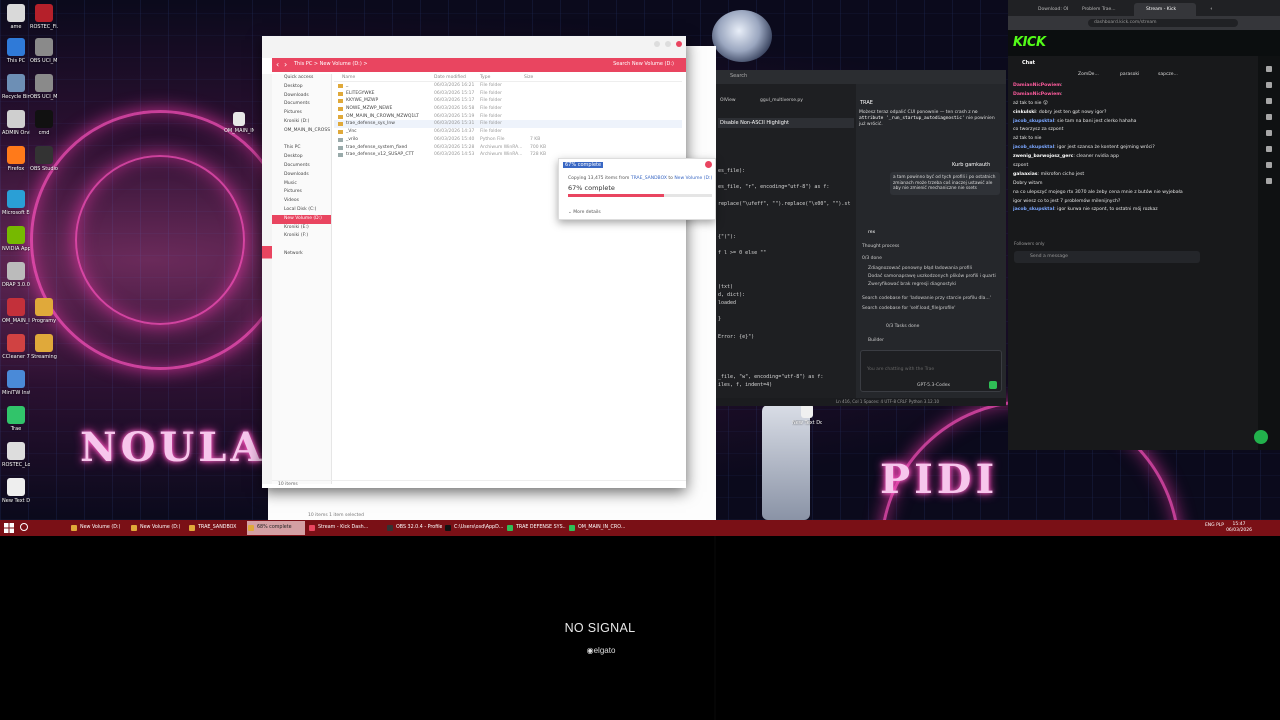 The width and height of the screenshot is (1280, 720). I want to click on desktop-icon: OBS Studio, so click(44, 159).